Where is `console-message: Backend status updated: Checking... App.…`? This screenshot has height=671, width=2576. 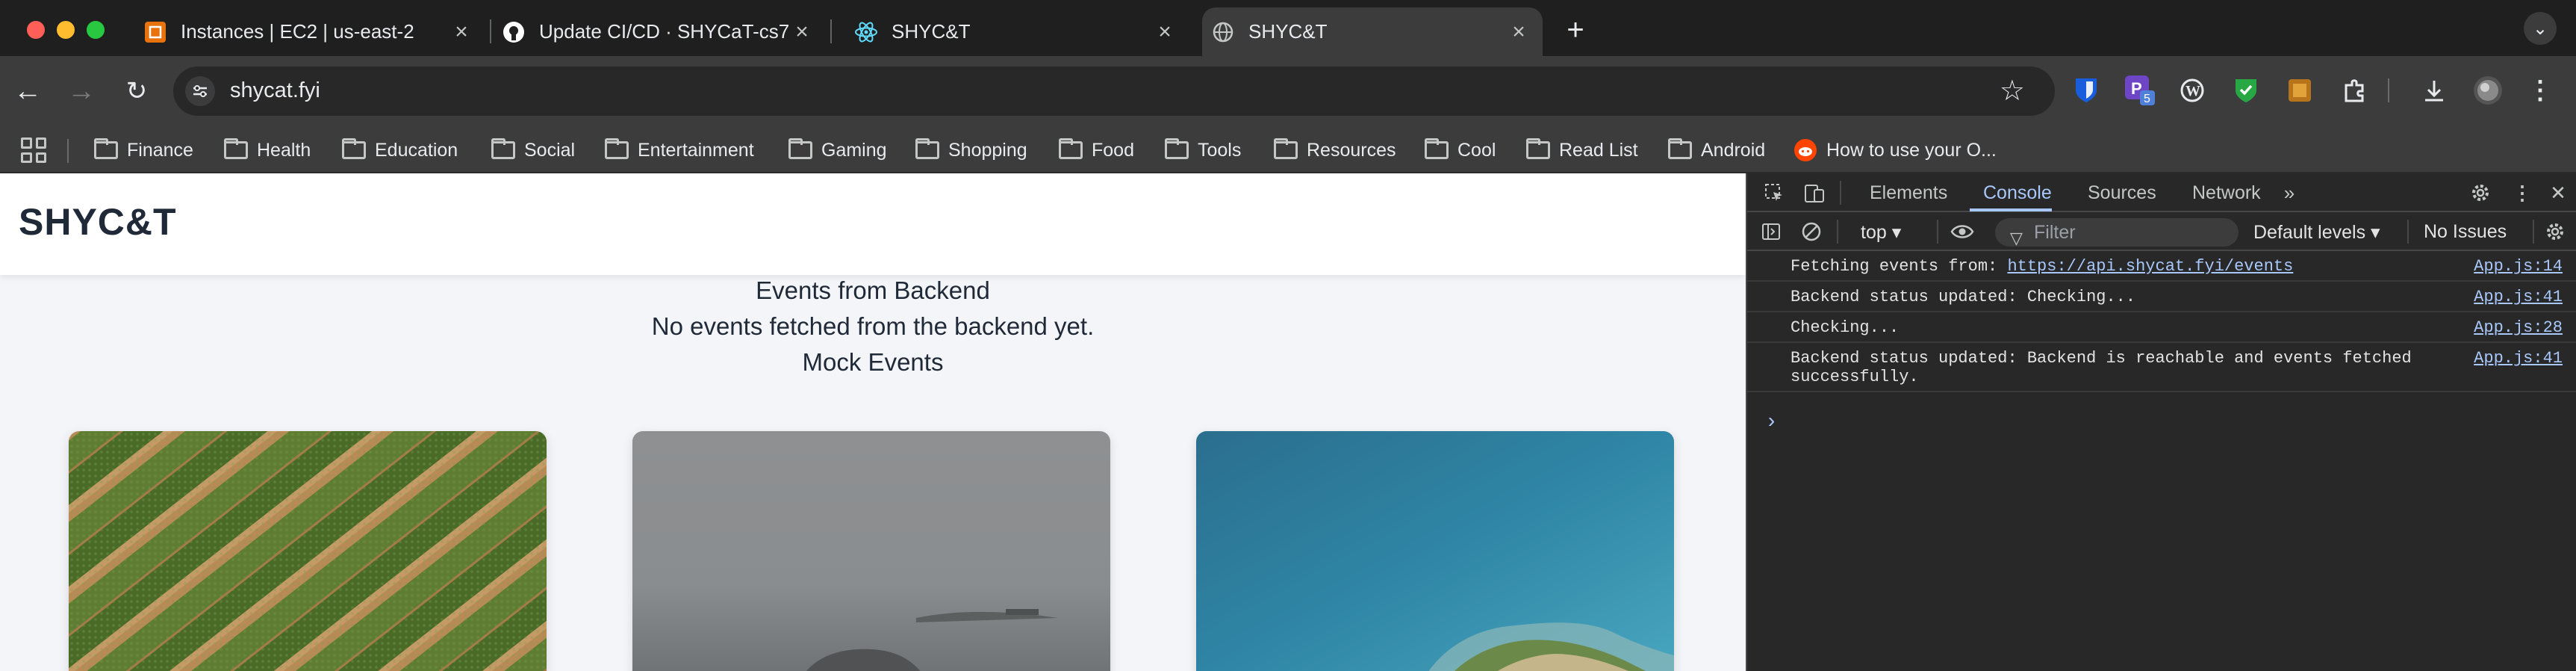
console-message: Backend status updated: Checking... App.… is located at coordinates (2161, 297).